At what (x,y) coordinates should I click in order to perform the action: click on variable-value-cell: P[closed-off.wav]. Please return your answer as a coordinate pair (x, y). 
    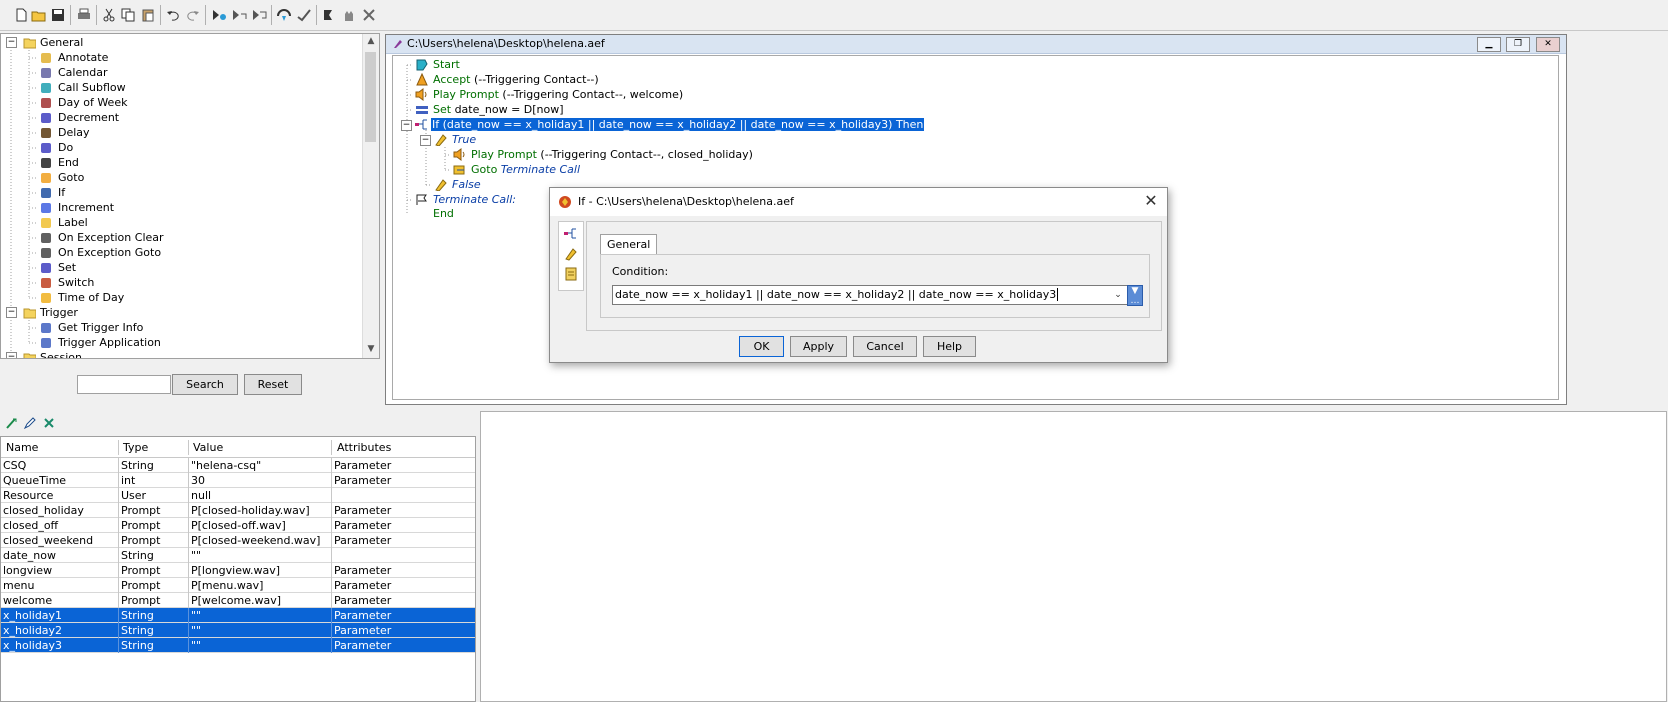
    Looking at the image, I should click on (260, 525).